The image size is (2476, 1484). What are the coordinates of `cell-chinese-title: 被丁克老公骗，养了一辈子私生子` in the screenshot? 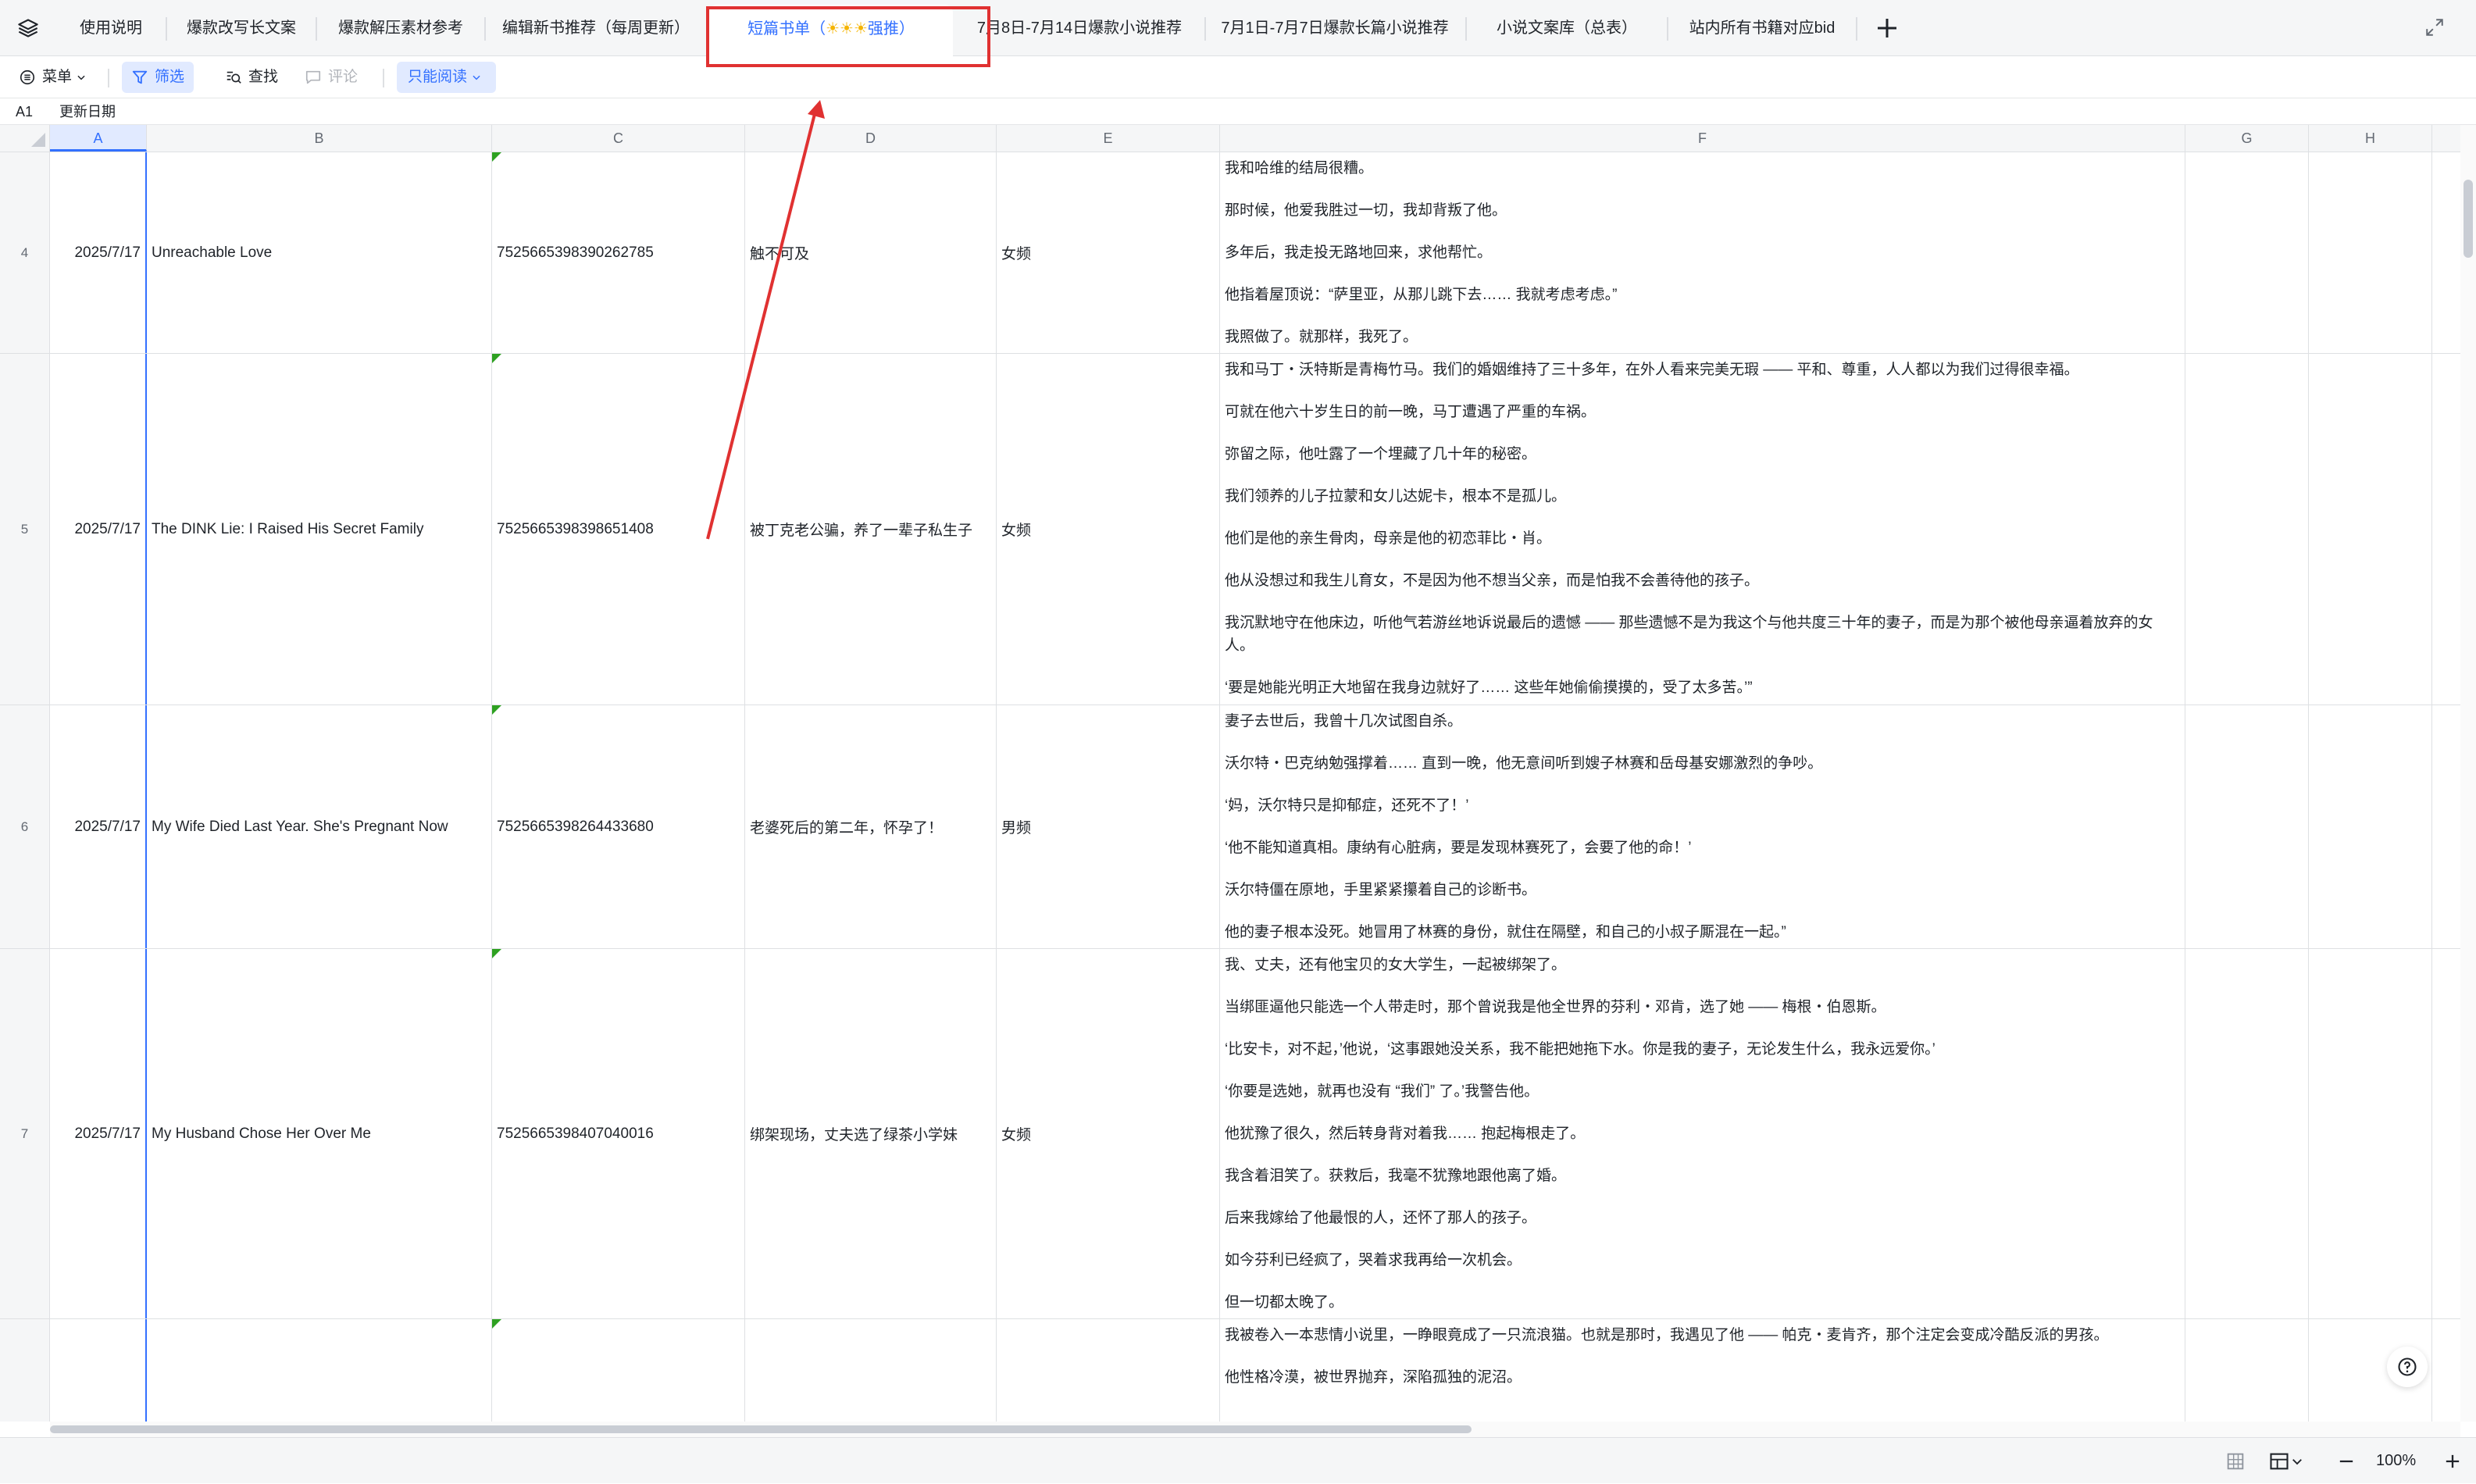 It's located at (871, 529).